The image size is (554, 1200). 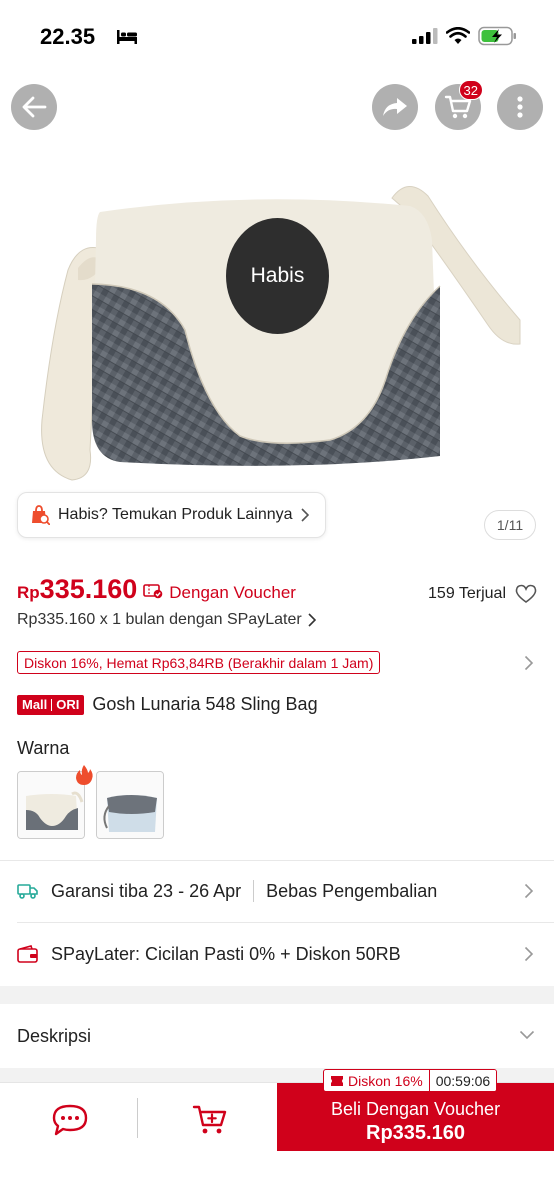 What do you see at coordinates (526, 594) in the screenshot?
I see `heart-icon` at bounding box center [526, 594].